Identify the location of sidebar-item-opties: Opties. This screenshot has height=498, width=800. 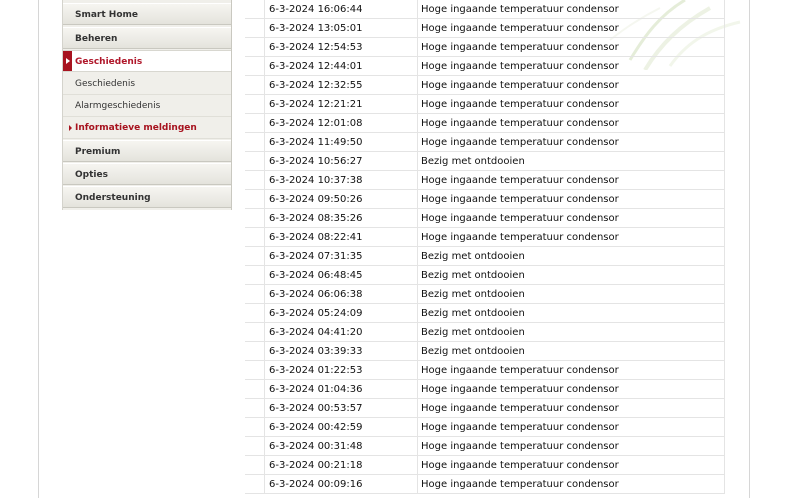
(147, 174).